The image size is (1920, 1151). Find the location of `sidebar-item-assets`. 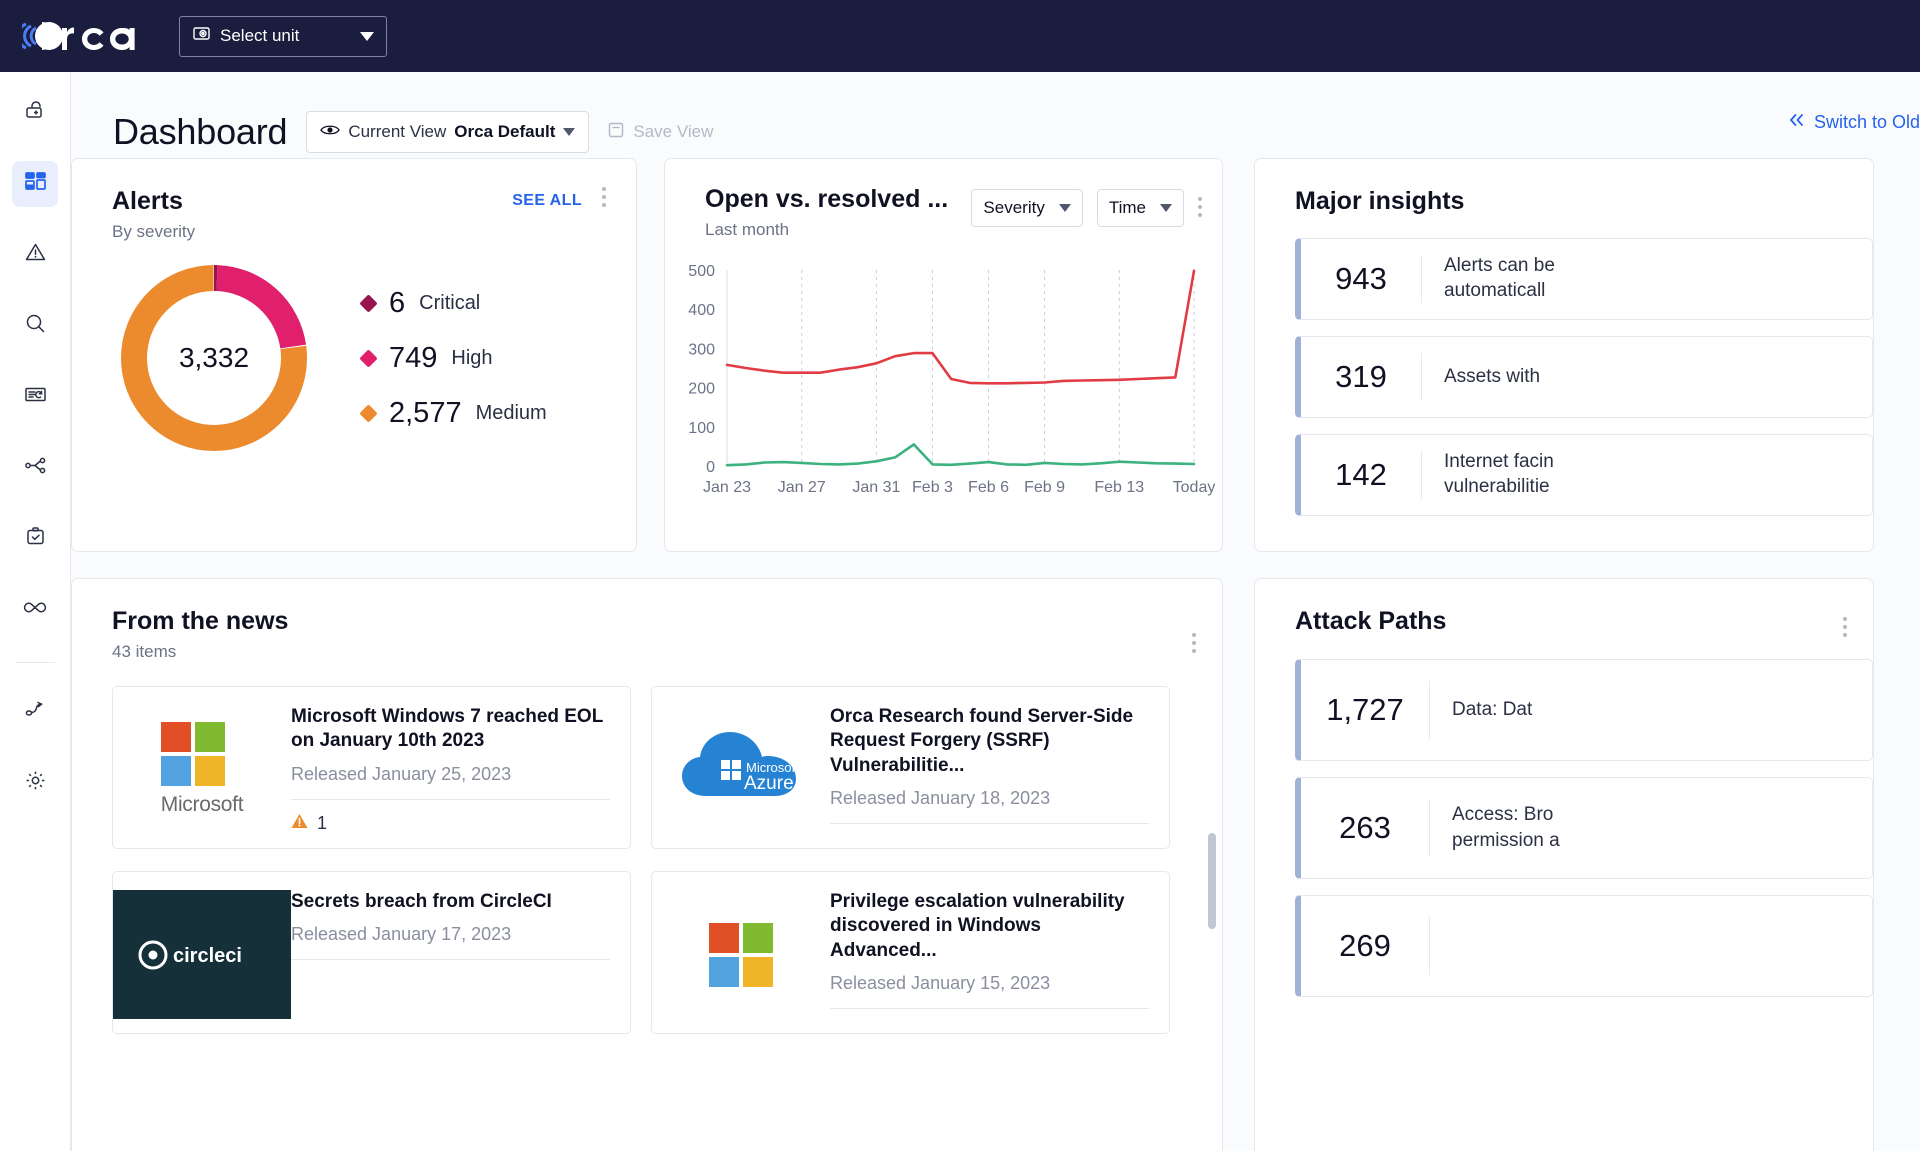

sidebar-item-assets is located at coordinates (35, 468).